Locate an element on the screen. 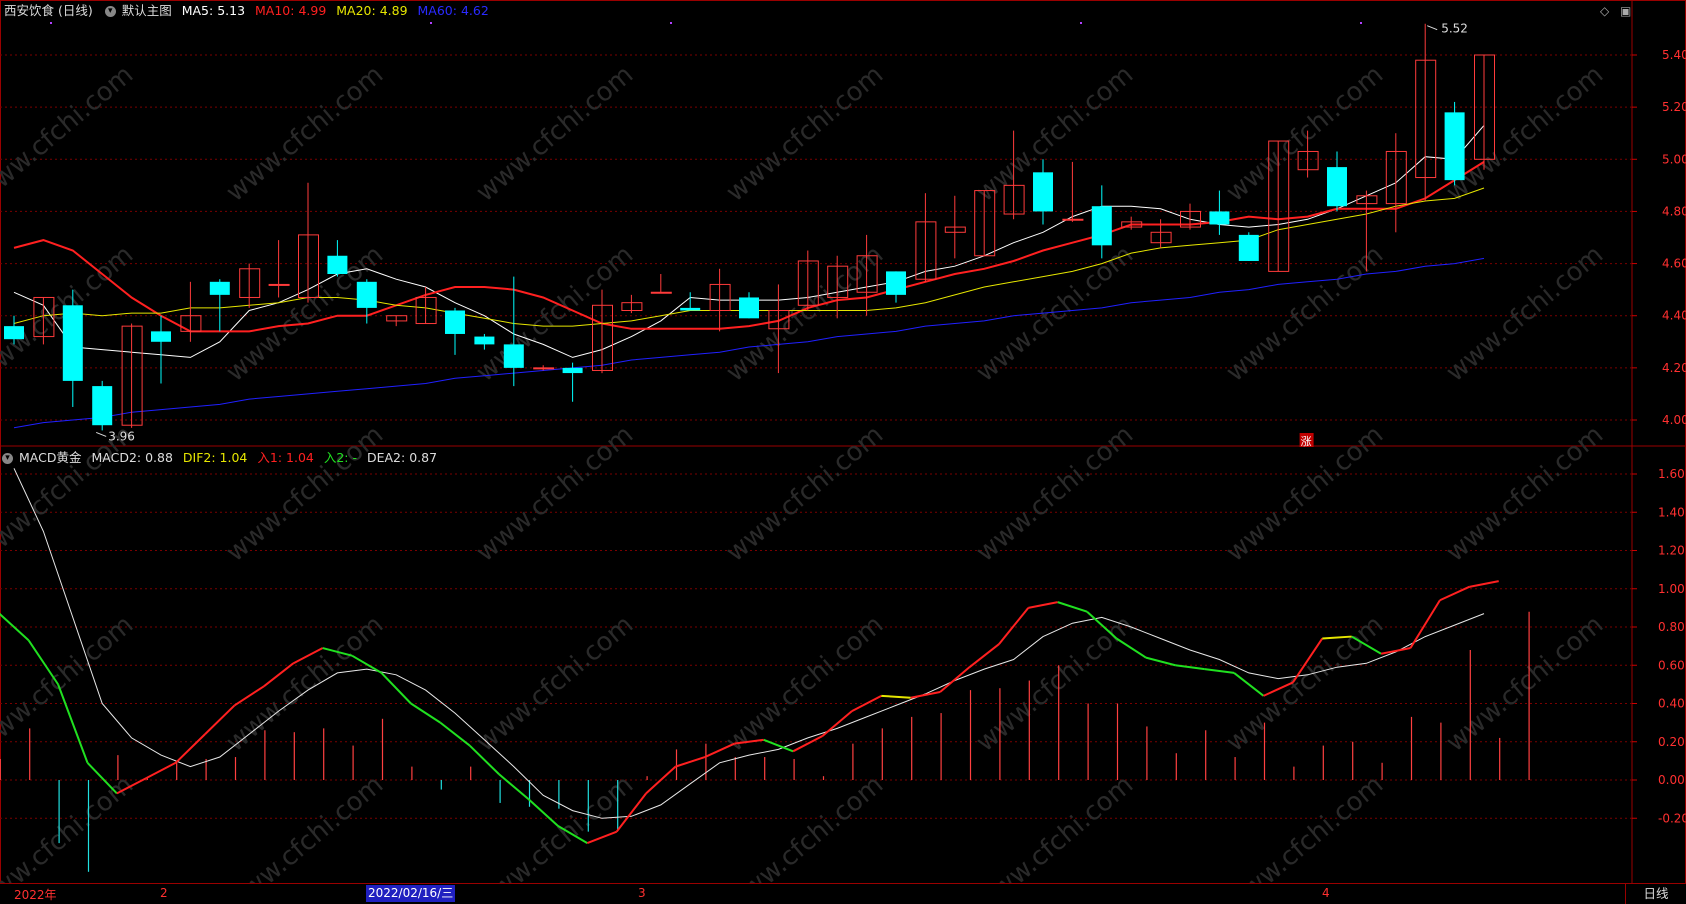 The width and height of the screenshot is (1686, 904). indicator-menu-icon: ▾ is located at coordinates (7, 458).